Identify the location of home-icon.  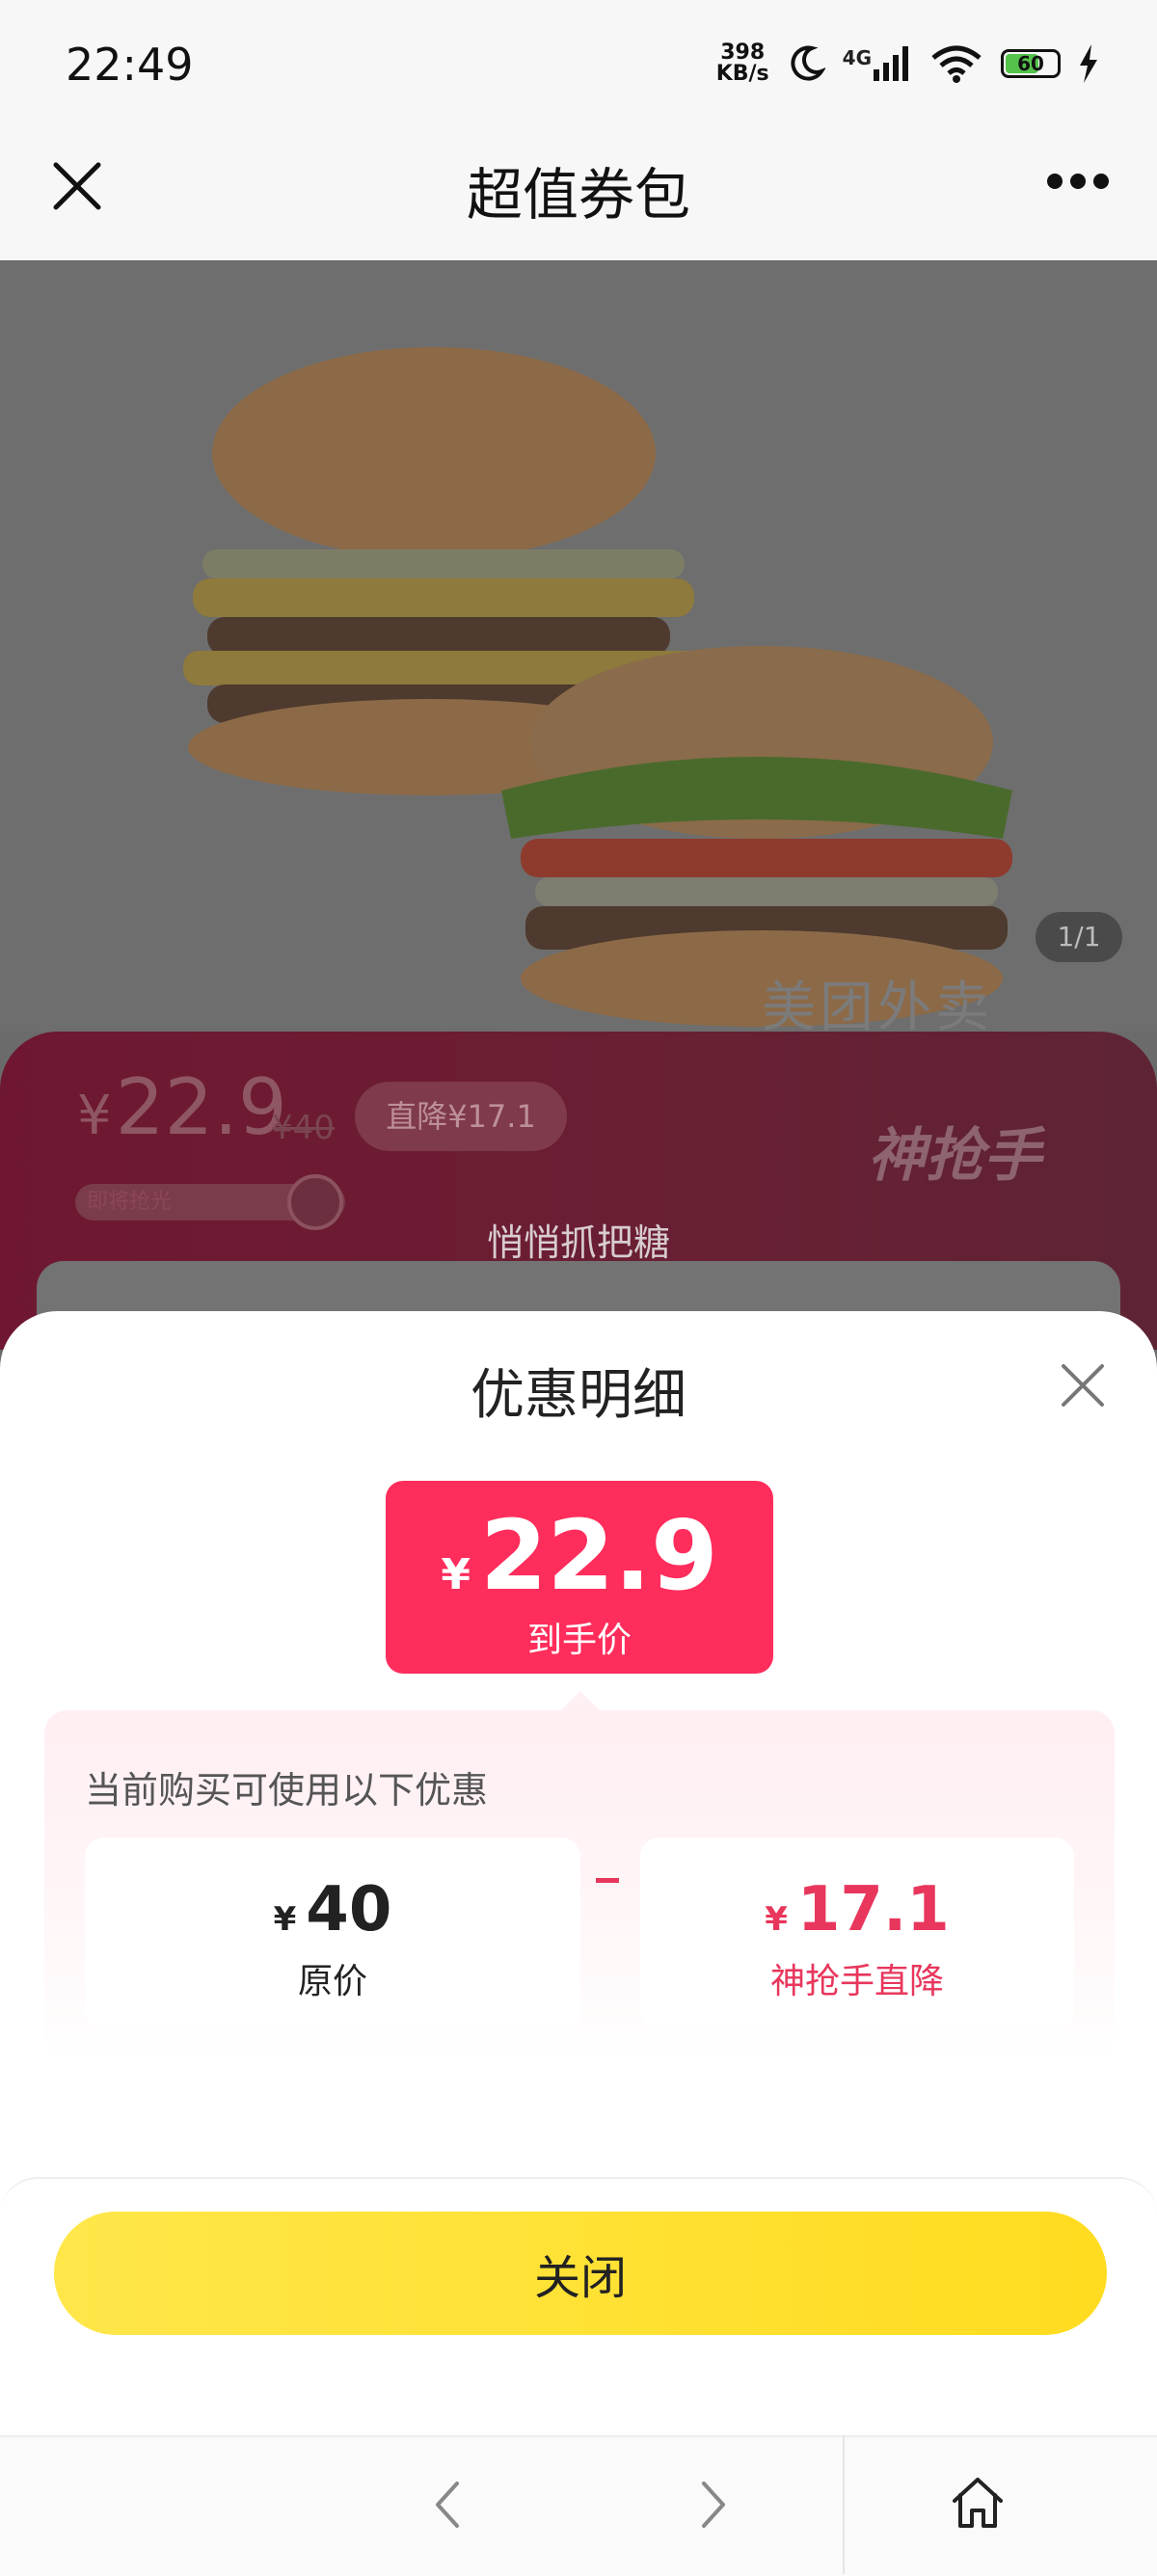
(978, 2503).